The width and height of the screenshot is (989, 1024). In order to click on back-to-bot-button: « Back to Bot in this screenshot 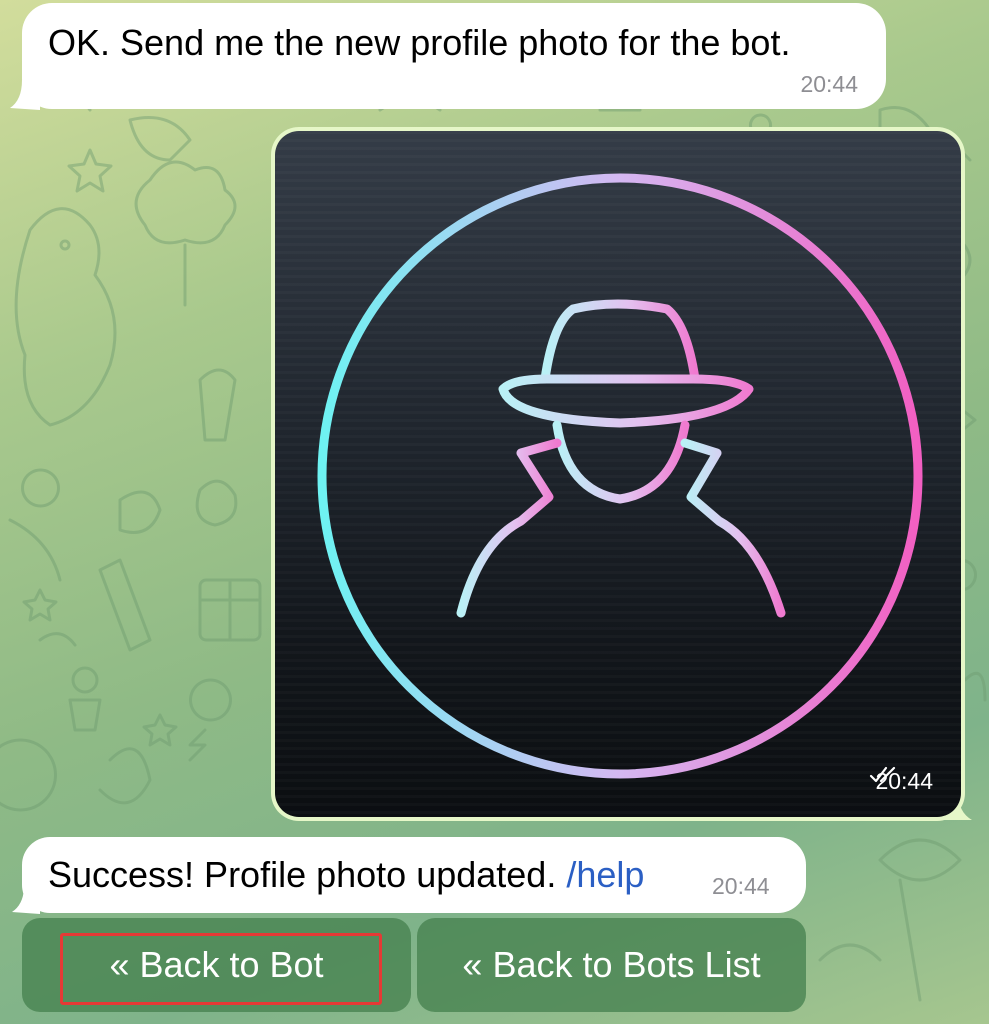, I will do `click(216, 965)`.